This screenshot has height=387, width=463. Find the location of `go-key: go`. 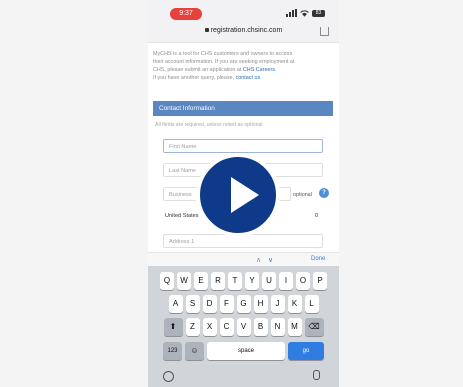

go-key: go is located at coordinates (306, 351).